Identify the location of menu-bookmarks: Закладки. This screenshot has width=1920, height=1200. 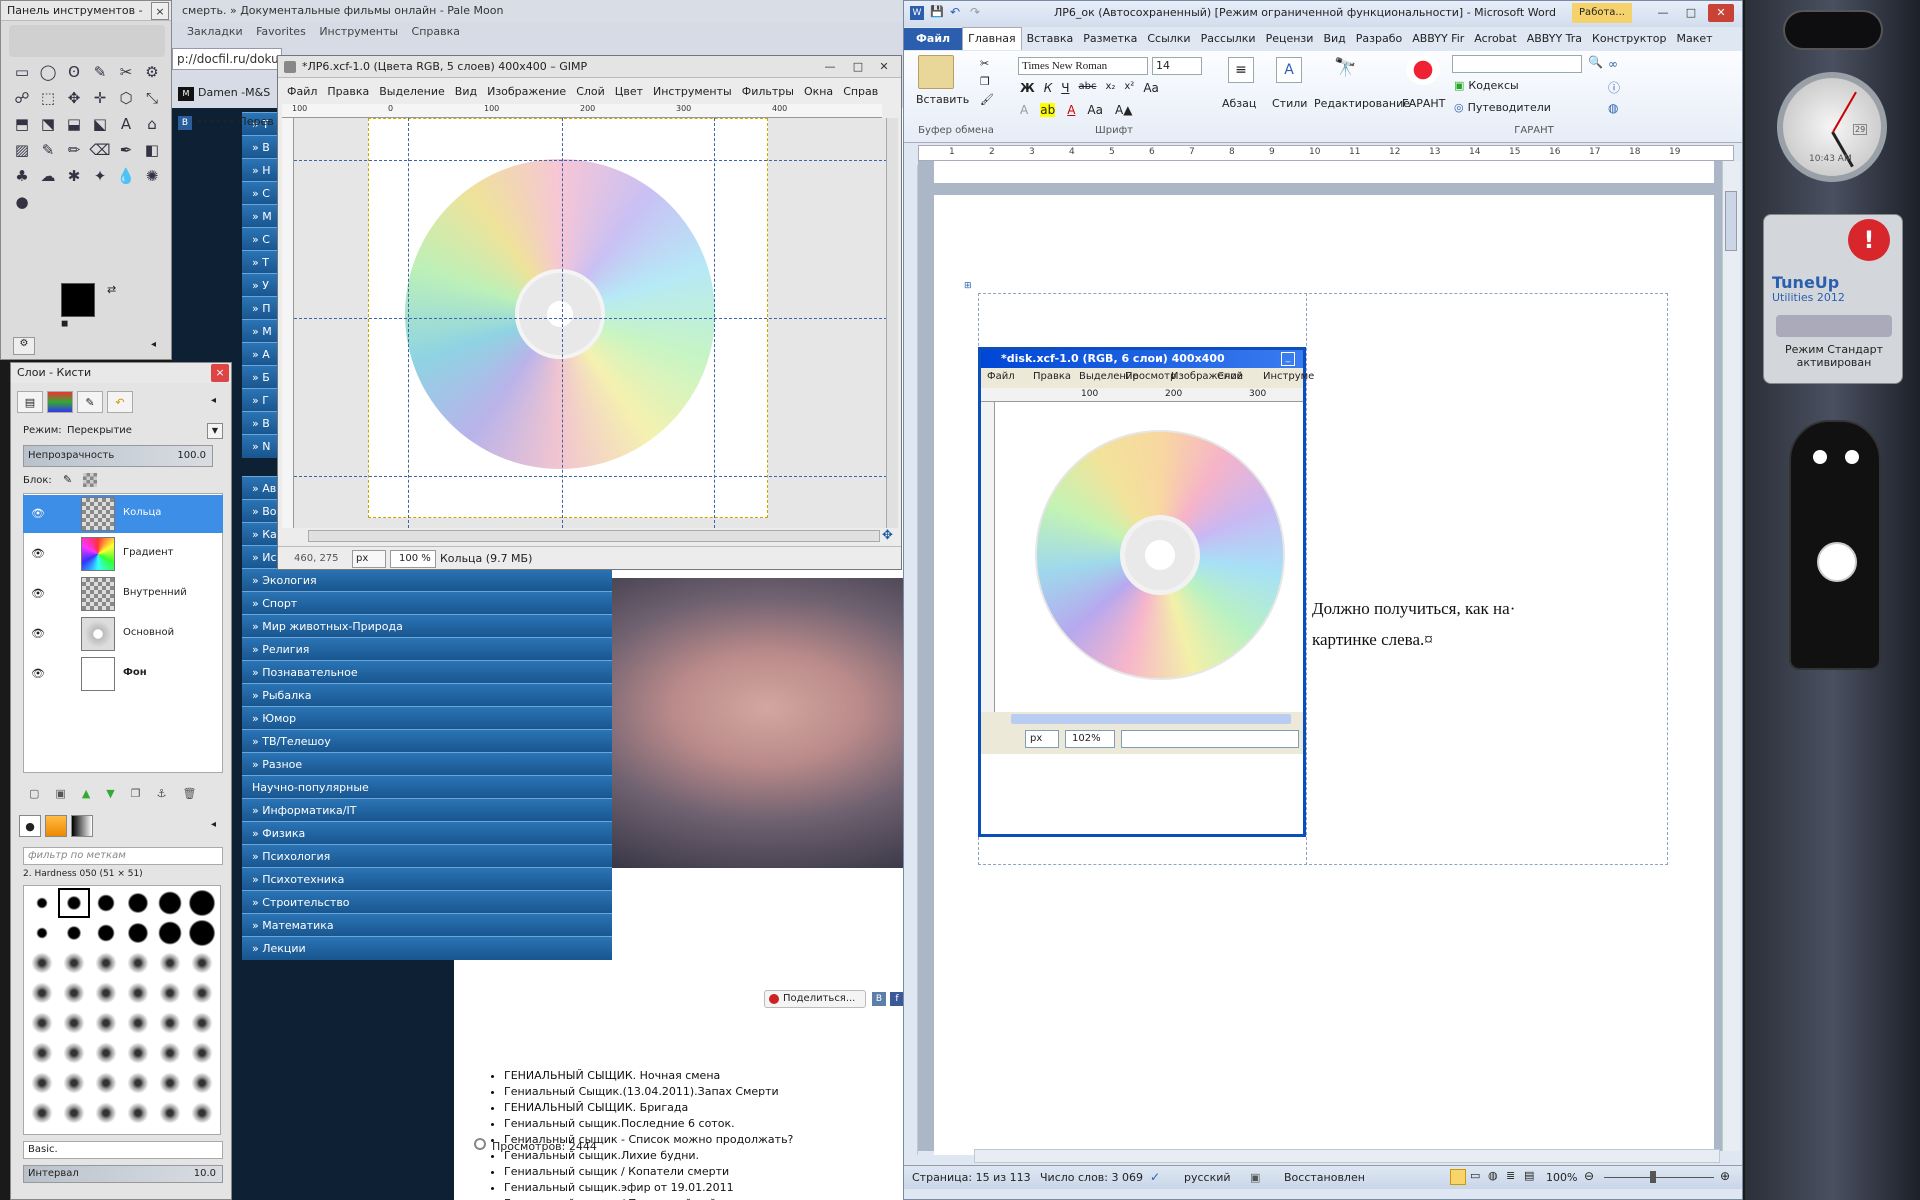
(215, 32).